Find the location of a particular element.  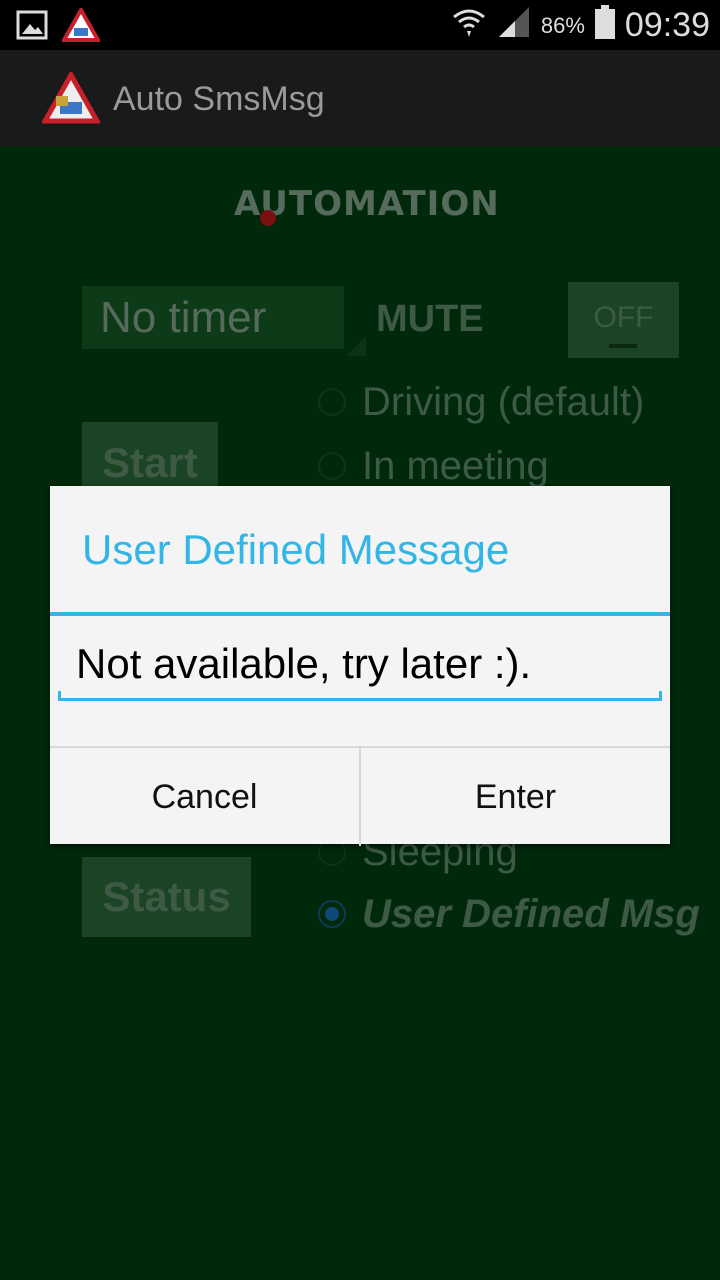

status-bar: 86% 09:39 is located at coordinates (360, 25).